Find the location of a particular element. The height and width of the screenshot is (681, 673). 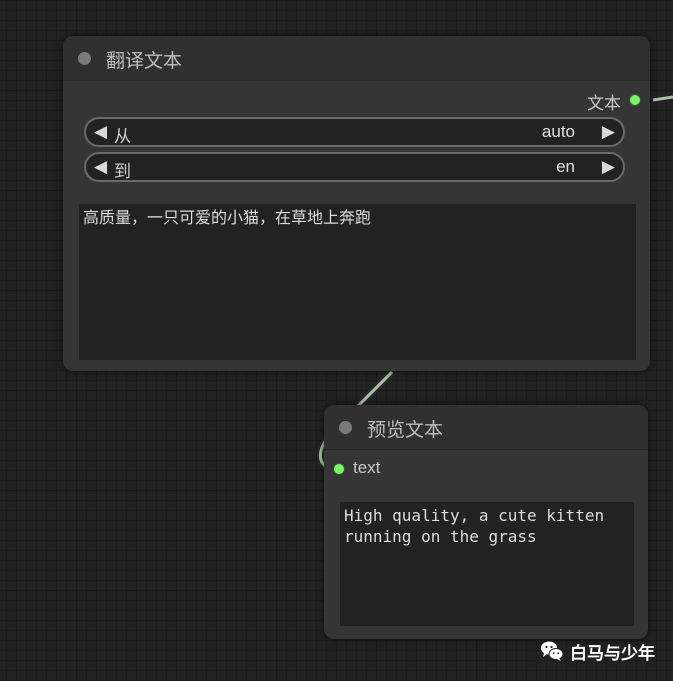

node-title: 预览文本 is located at coordinates (405, 430).